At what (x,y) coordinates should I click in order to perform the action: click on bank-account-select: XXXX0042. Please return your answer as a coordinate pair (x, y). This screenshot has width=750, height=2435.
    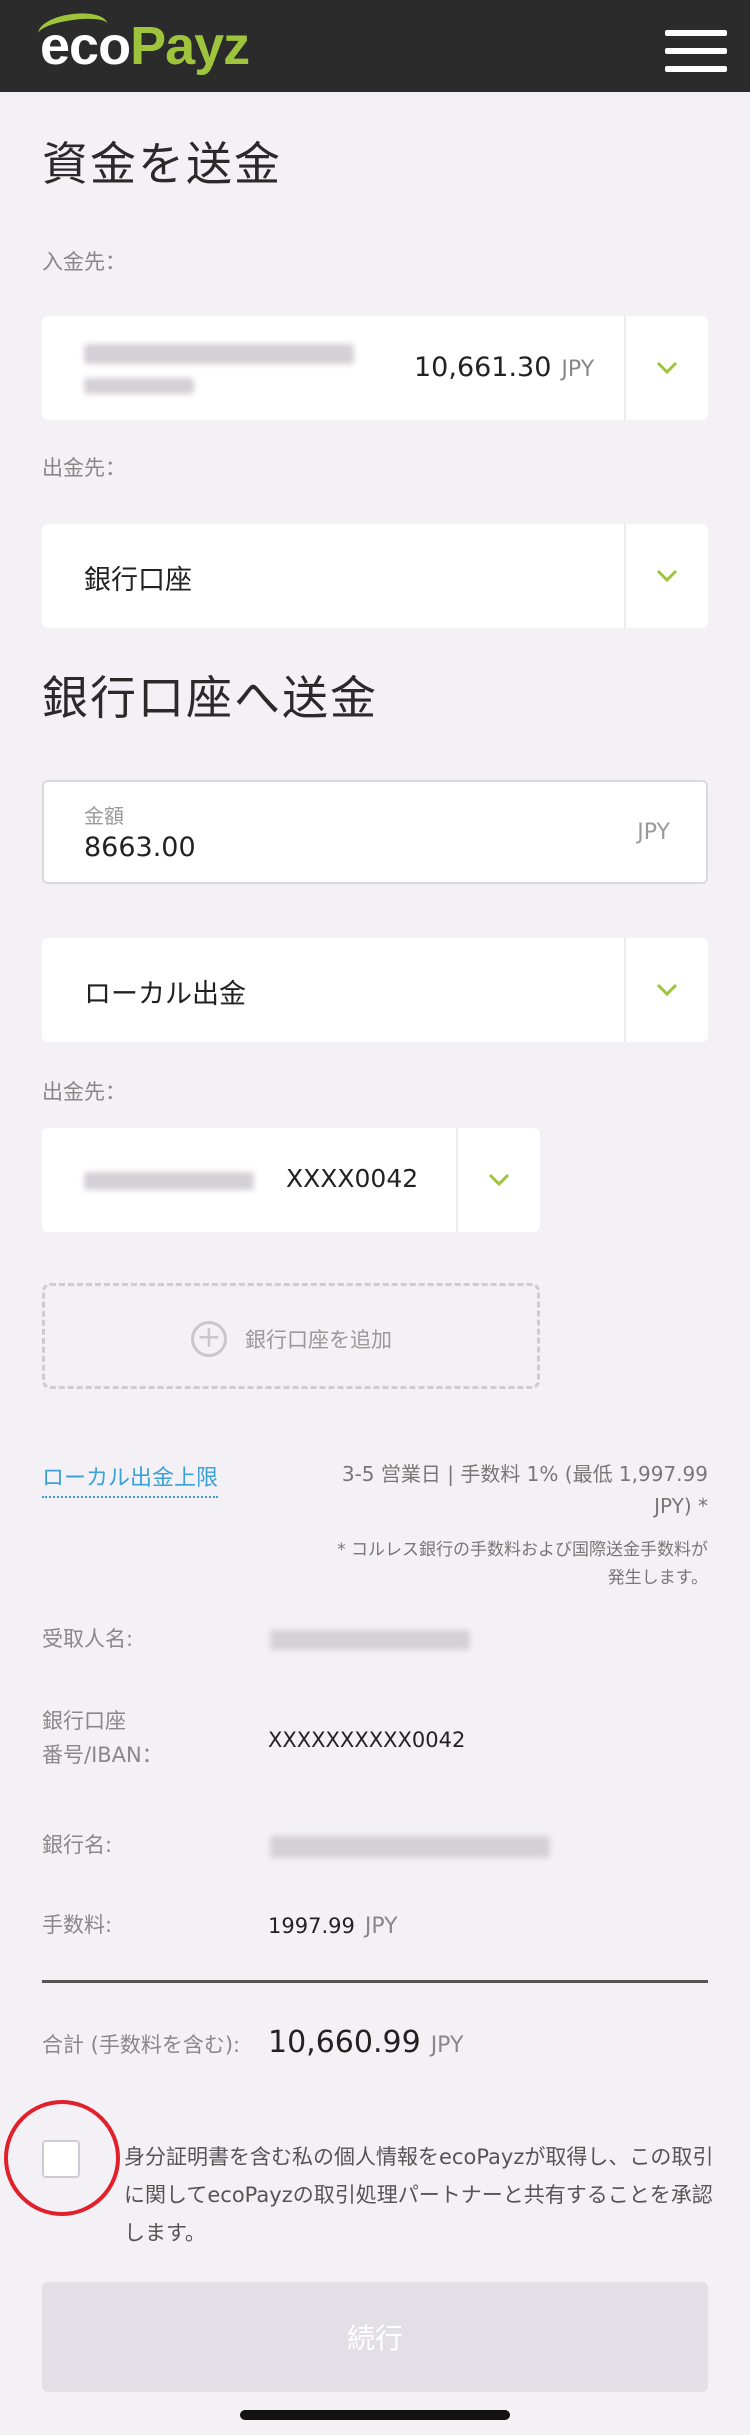
    Looking at the image, I should click on (291, 1180).